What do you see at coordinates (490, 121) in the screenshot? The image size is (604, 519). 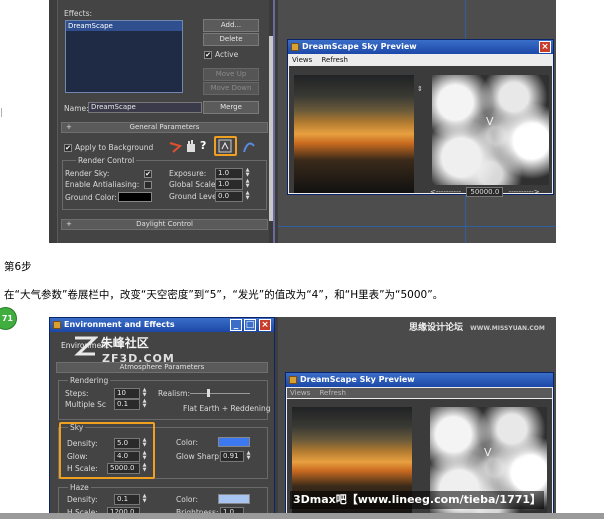 I see `cloud-v-label: V` at bounding box center [490, 121].